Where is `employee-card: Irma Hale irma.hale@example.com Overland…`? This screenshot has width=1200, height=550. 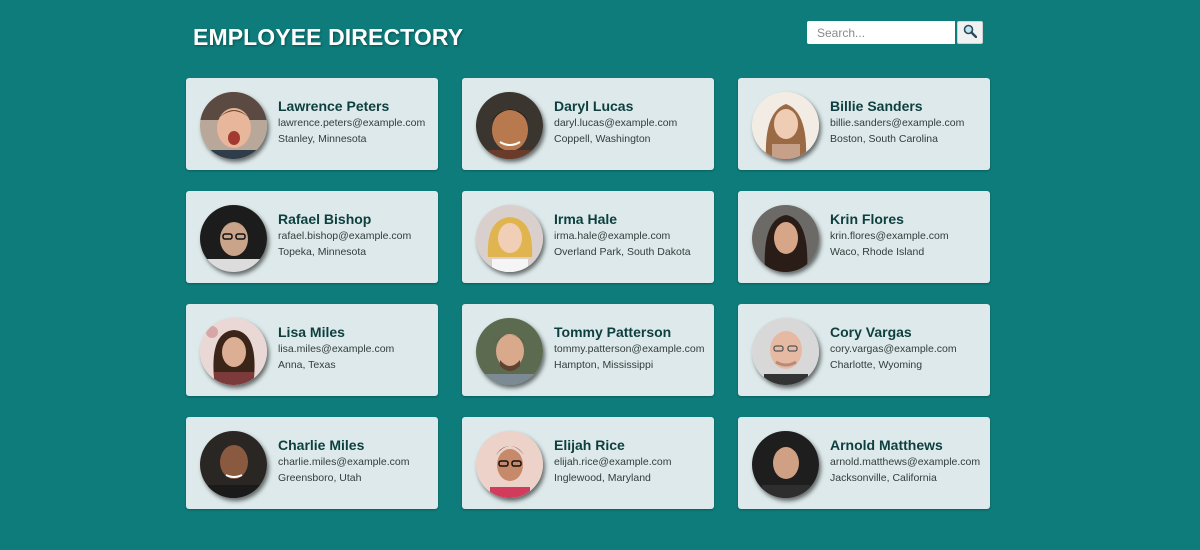
employee-card: Irma Hale irma.hale@example.com Overland… is located at coordinates (588, 237).